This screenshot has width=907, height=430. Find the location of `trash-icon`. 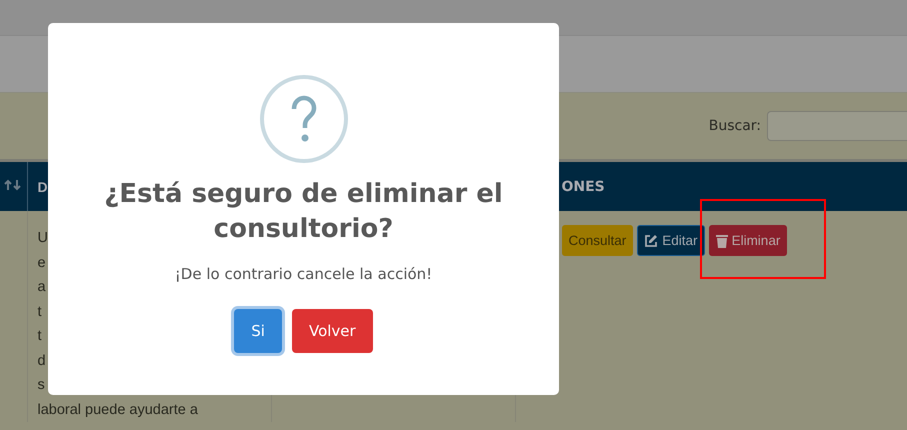

trash-icon is located at coordinates (722, 241).